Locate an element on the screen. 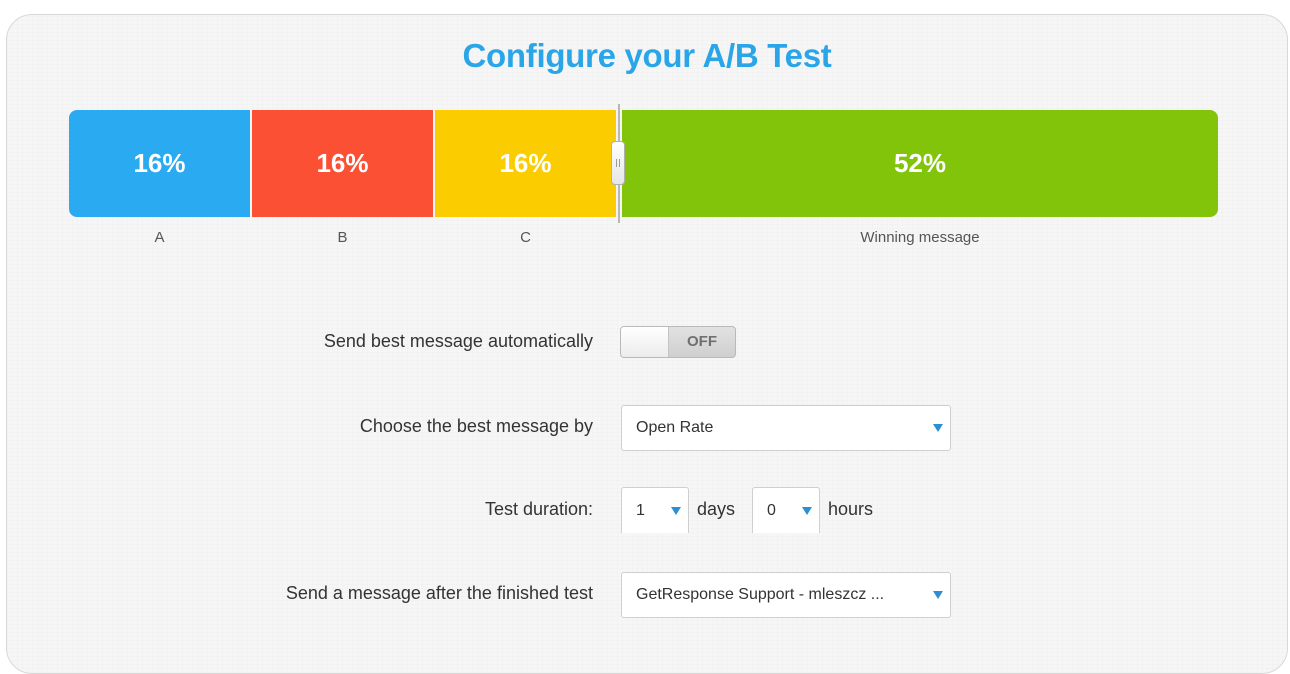  split-percent-a: 16% is located at coordinates (159, 163).